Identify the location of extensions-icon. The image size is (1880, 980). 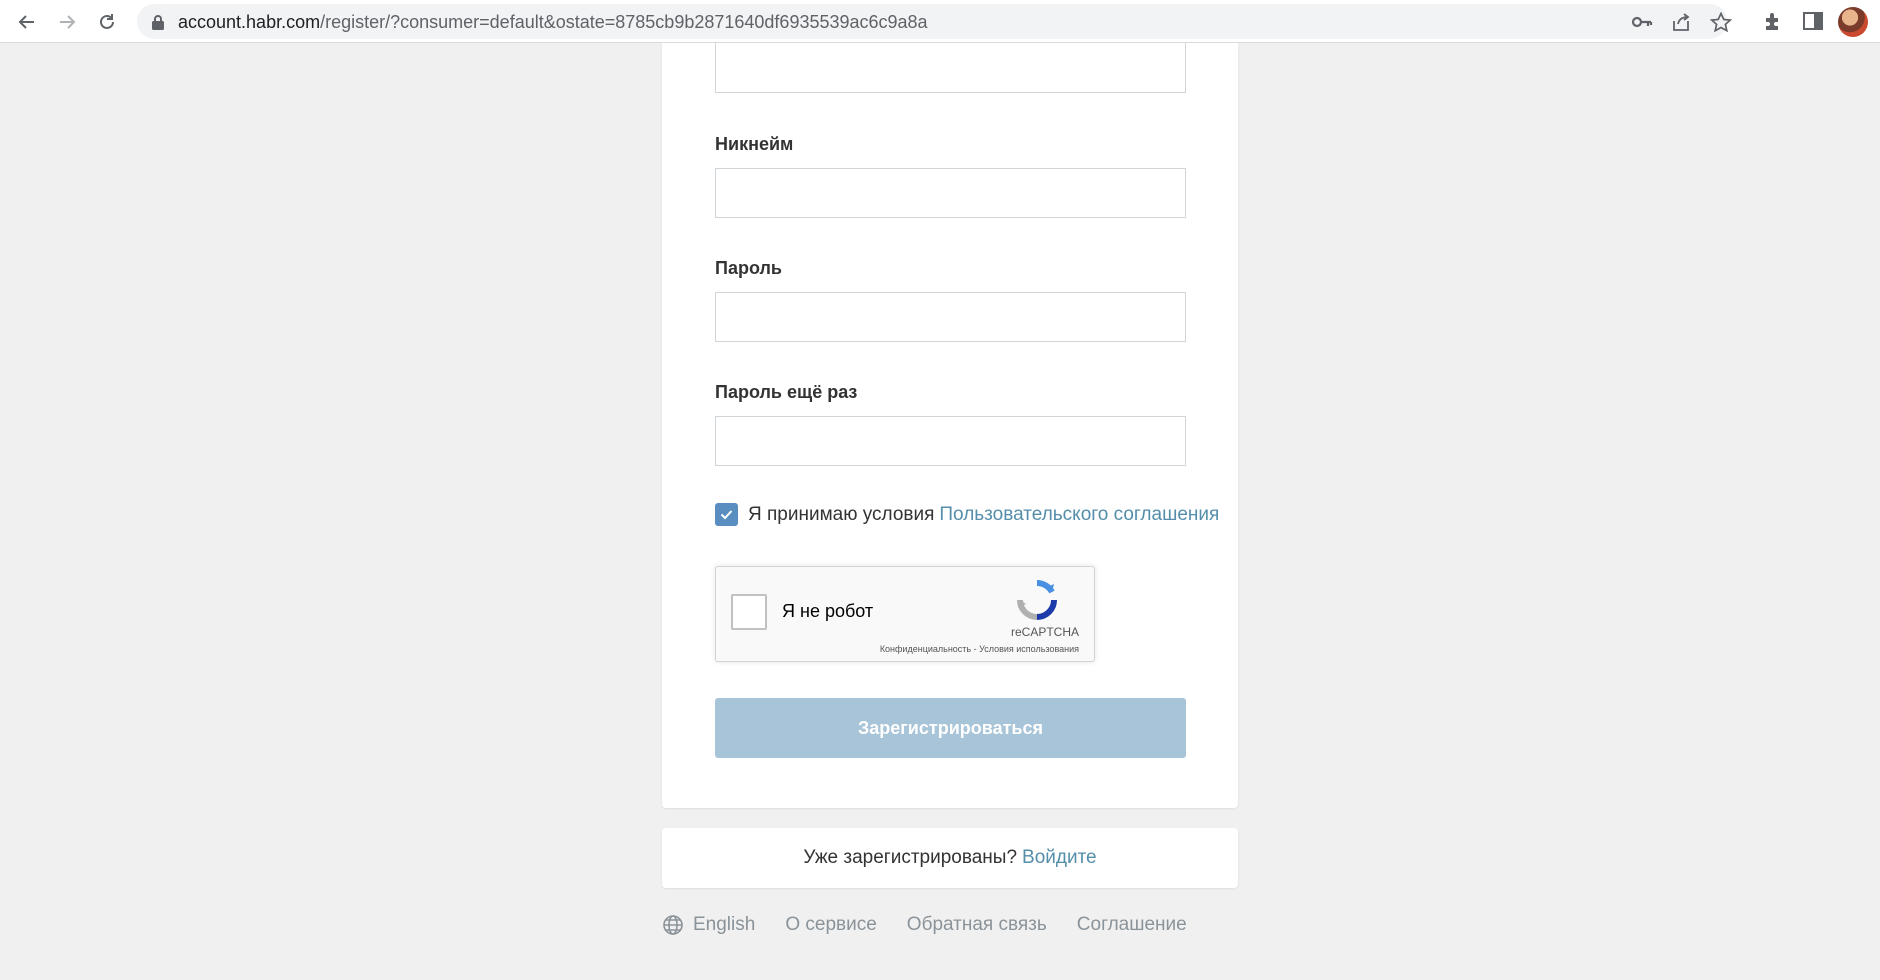
(1773, 21).